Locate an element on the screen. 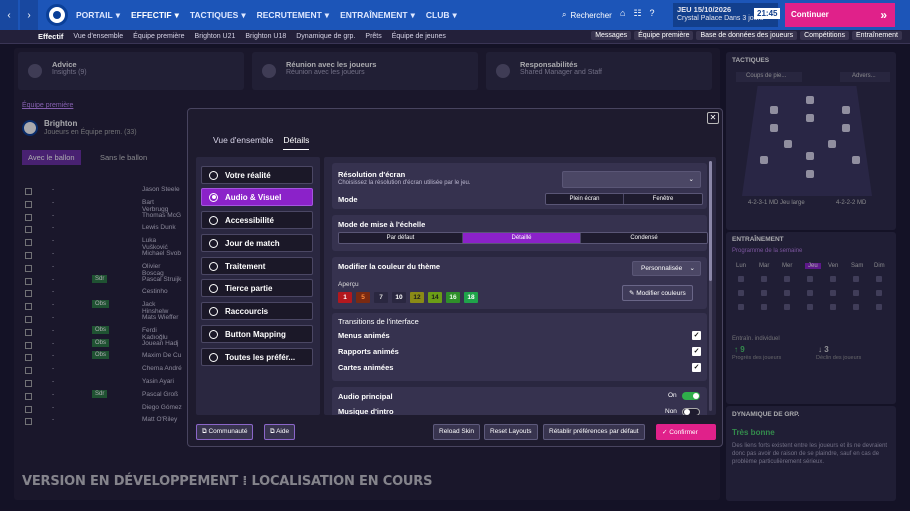  chevron-down-icon: ⌄ is located at coordinates (692, 268).